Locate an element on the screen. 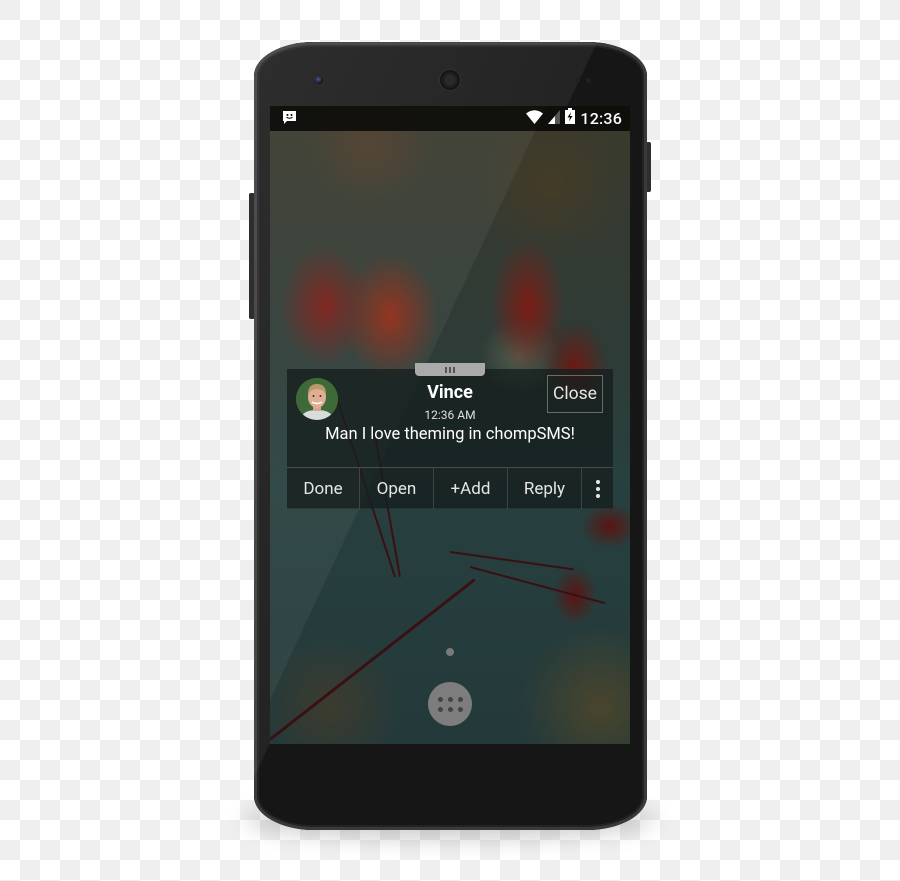 The image size is (900, 881). done-button: Done is located at coordinates (323, 488).